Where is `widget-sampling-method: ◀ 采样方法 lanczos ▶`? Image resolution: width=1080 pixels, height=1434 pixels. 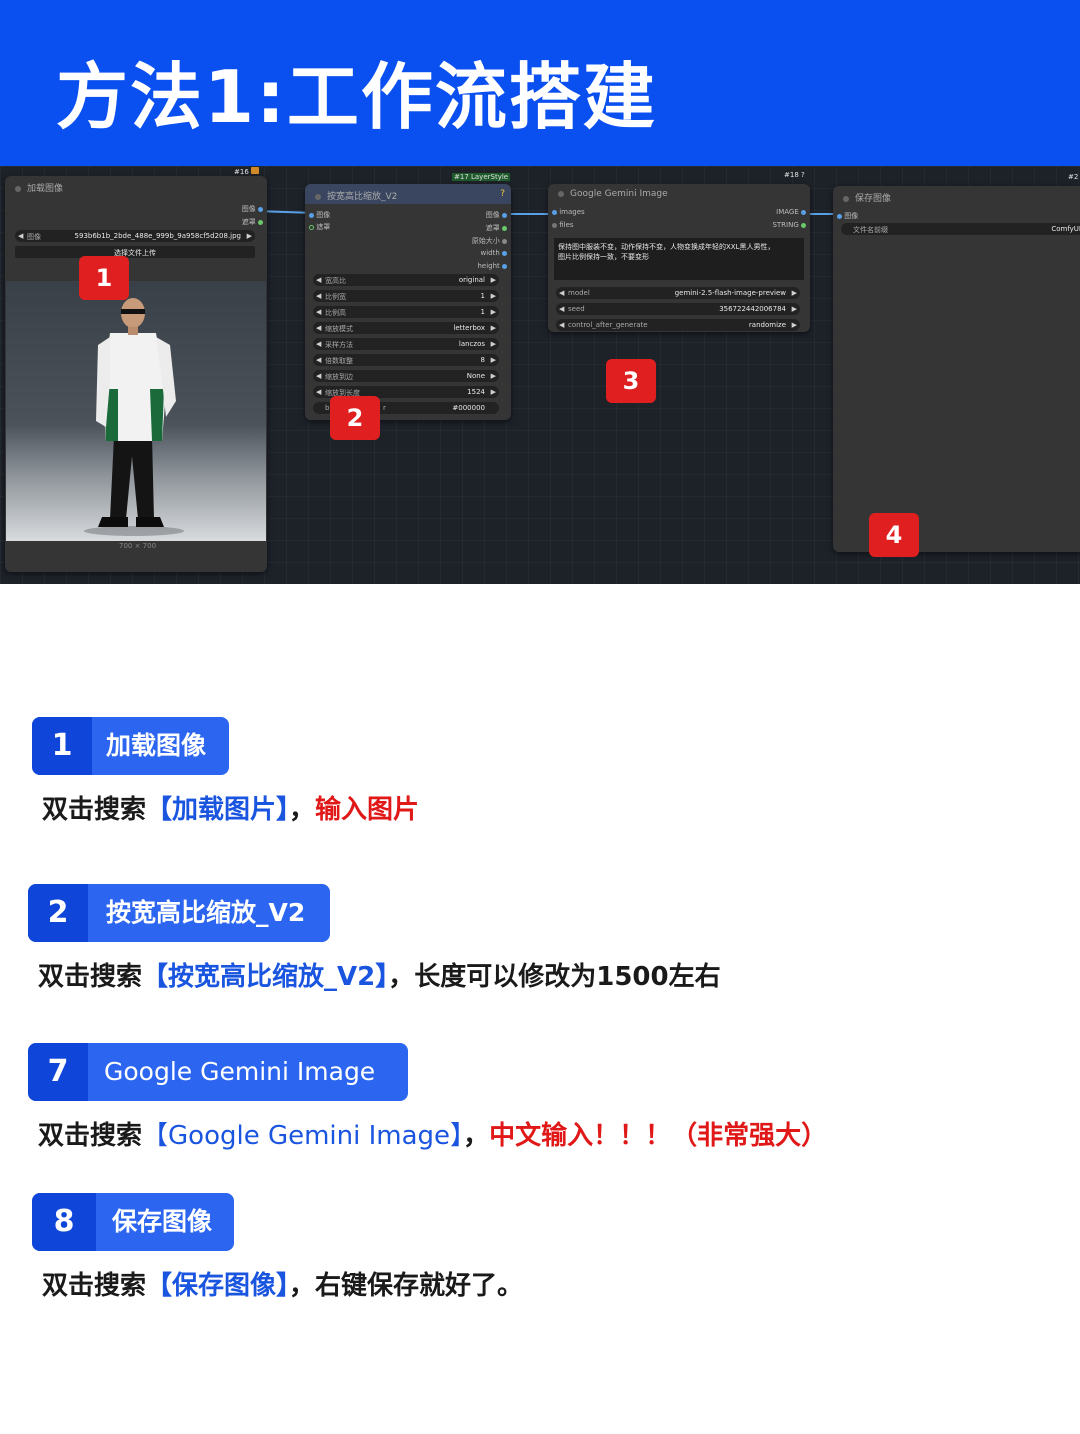
widget-sampling-method: ◀ 采样方法 lanczos ▶ is located at coordinates (406, 344).